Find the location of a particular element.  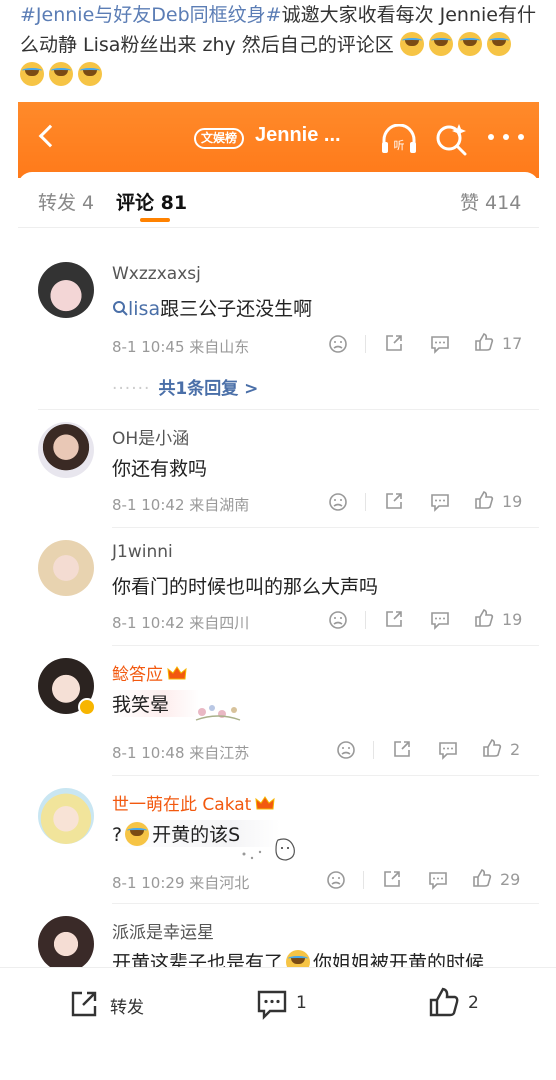

comment-text: lisa跟三公子还没生啊 is located at coordinates (212, 307).